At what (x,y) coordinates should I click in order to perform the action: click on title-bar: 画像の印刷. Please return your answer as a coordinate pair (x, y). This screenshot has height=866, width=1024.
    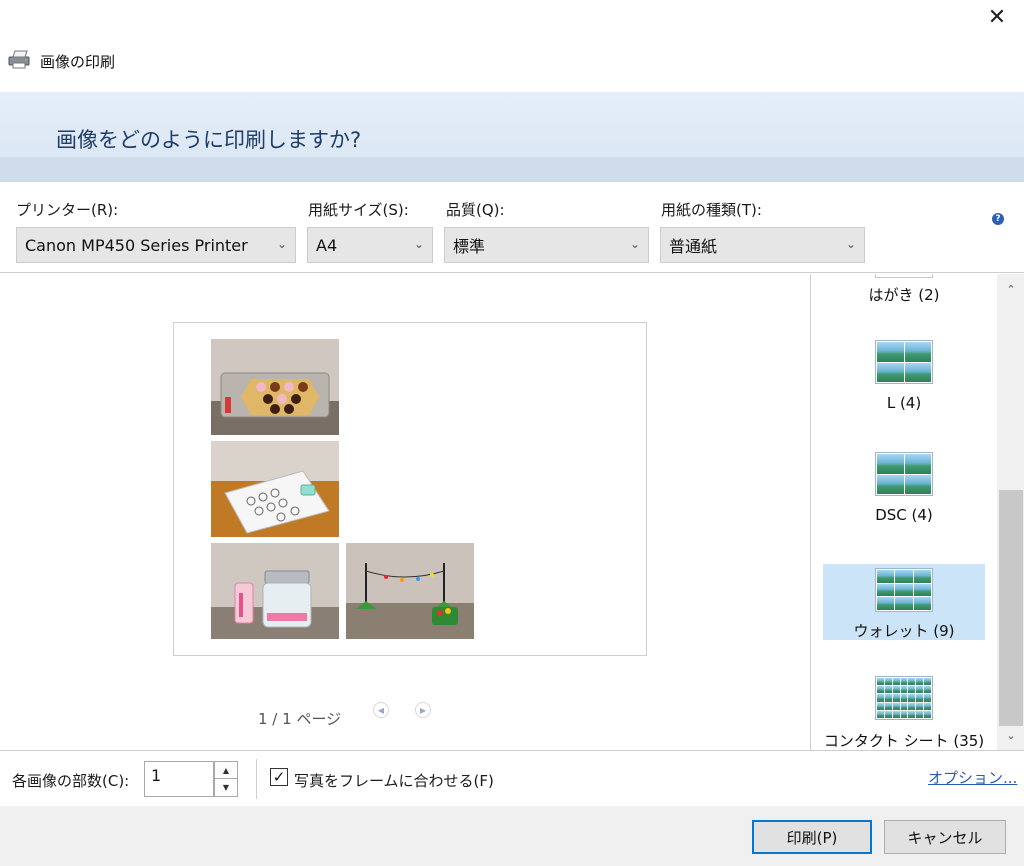
    Looking at the image, I should click on (60, 61).